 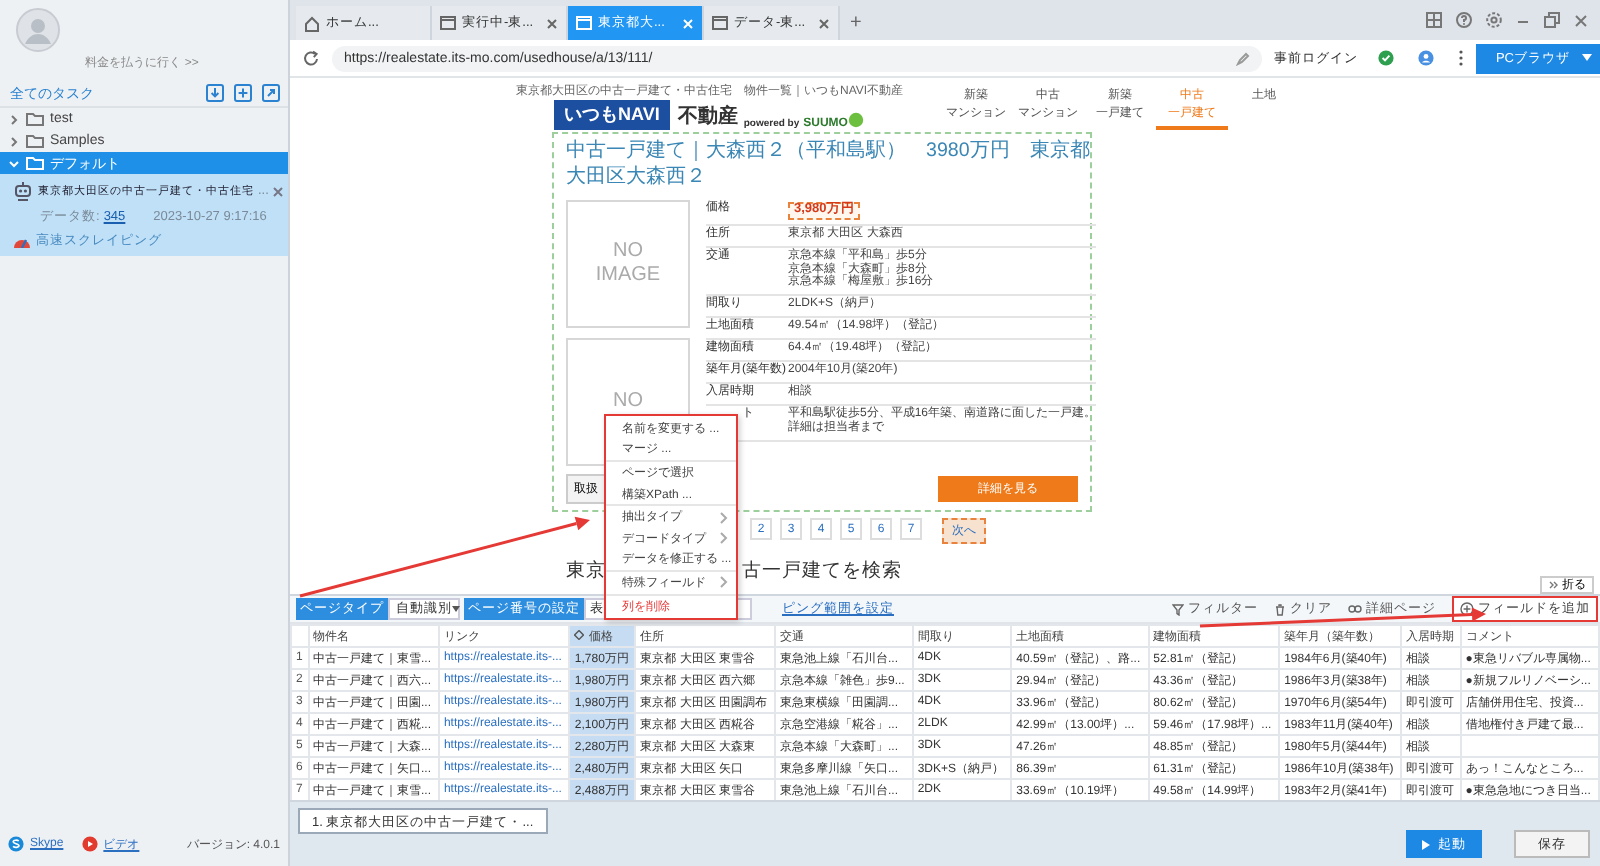 What do you see at coordinates (1426, 844) in the screenshot?
I see `play-icon` at bounding box center [1426, 844].